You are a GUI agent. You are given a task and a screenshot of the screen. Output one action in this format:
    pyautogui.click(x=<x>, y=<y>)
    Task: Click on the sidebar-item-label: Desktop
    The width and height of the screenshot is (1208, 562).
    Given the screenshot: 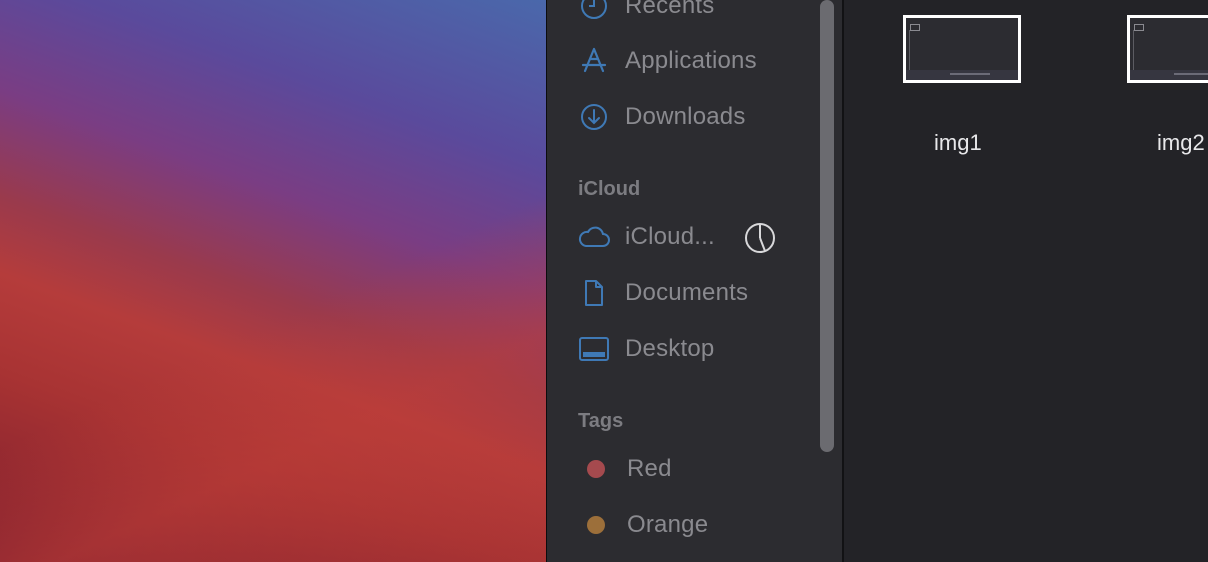 What is the action you would take?
    pyautogui.click(x=670, y=348)
    